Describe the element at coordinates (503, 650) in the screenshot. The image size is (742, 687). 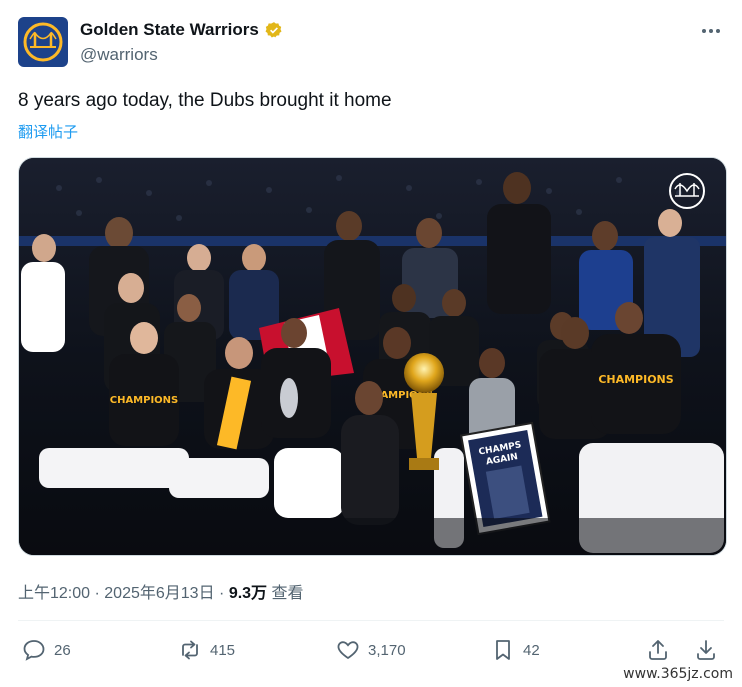
I see `bookmark-icon` at that location.